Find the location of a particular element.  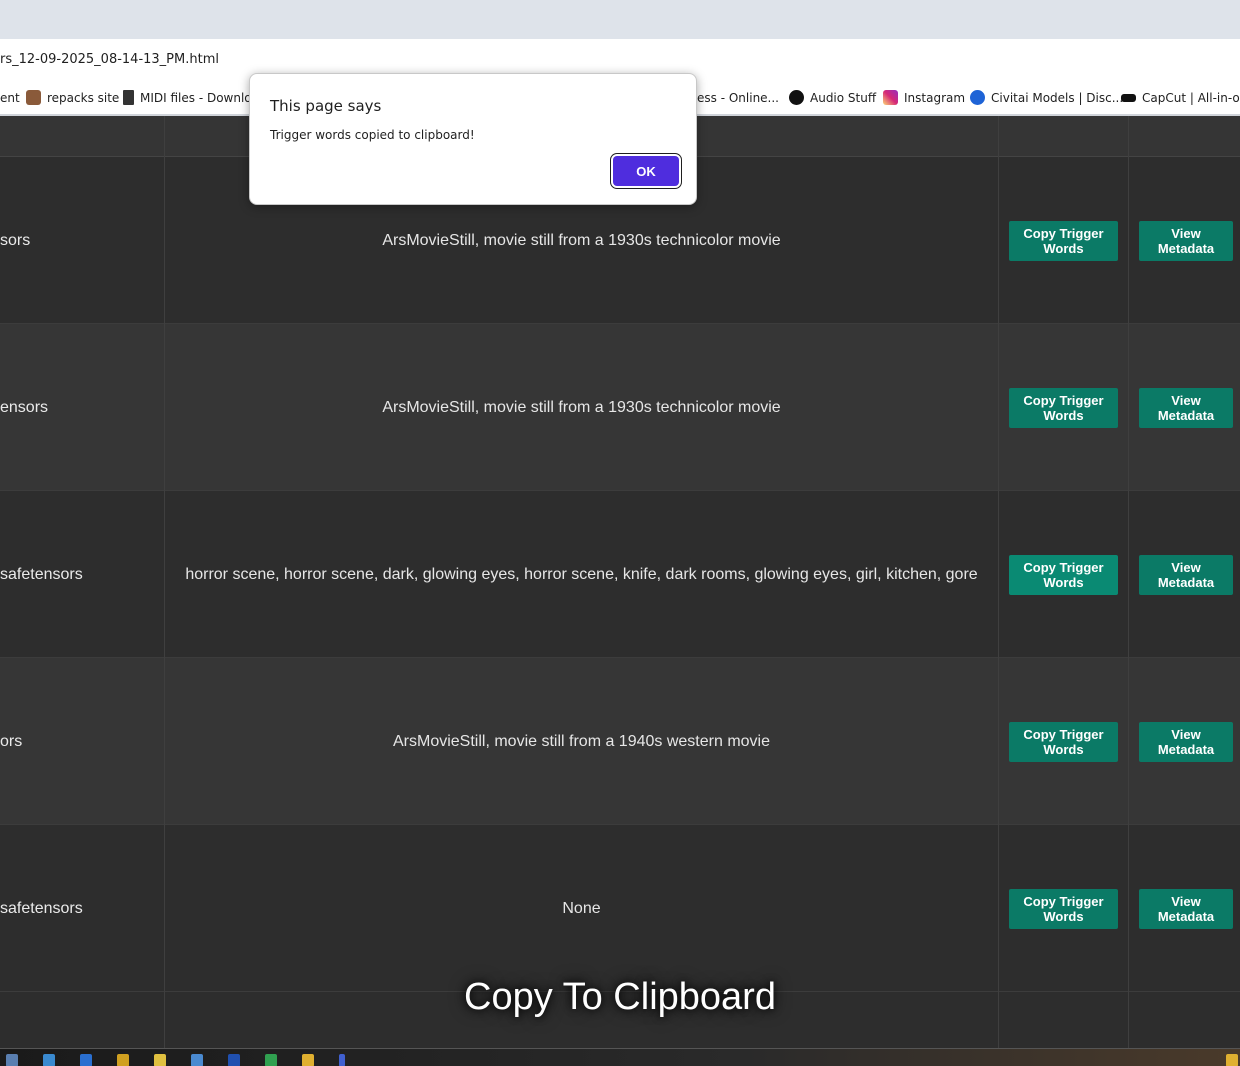

dialog-message: Trigger words copied to clipboard! is located at coordinates (372, 135).